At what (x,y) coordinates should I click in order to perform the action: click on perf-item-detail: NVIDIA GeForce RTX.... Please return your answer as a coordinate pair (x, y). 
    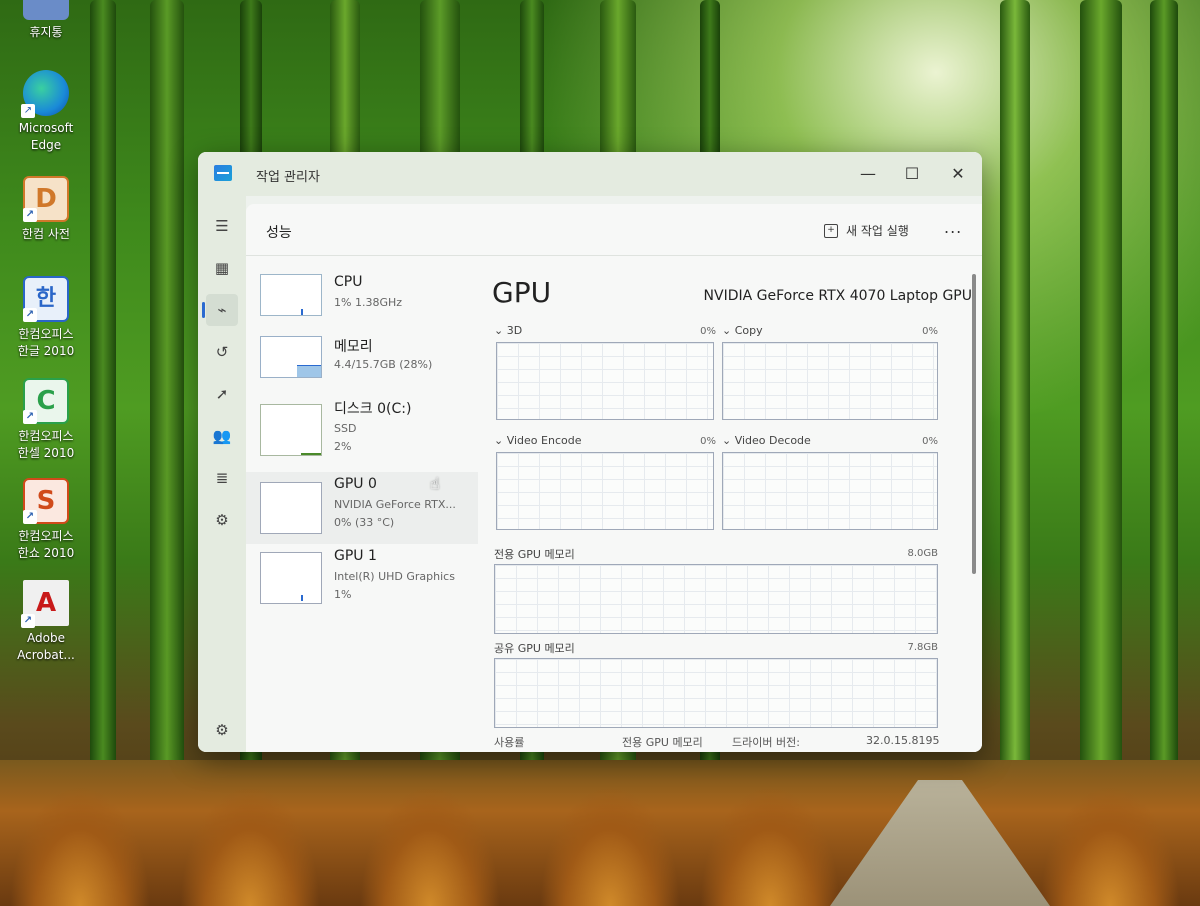
    Looking at the image, I should click on (395, 504).